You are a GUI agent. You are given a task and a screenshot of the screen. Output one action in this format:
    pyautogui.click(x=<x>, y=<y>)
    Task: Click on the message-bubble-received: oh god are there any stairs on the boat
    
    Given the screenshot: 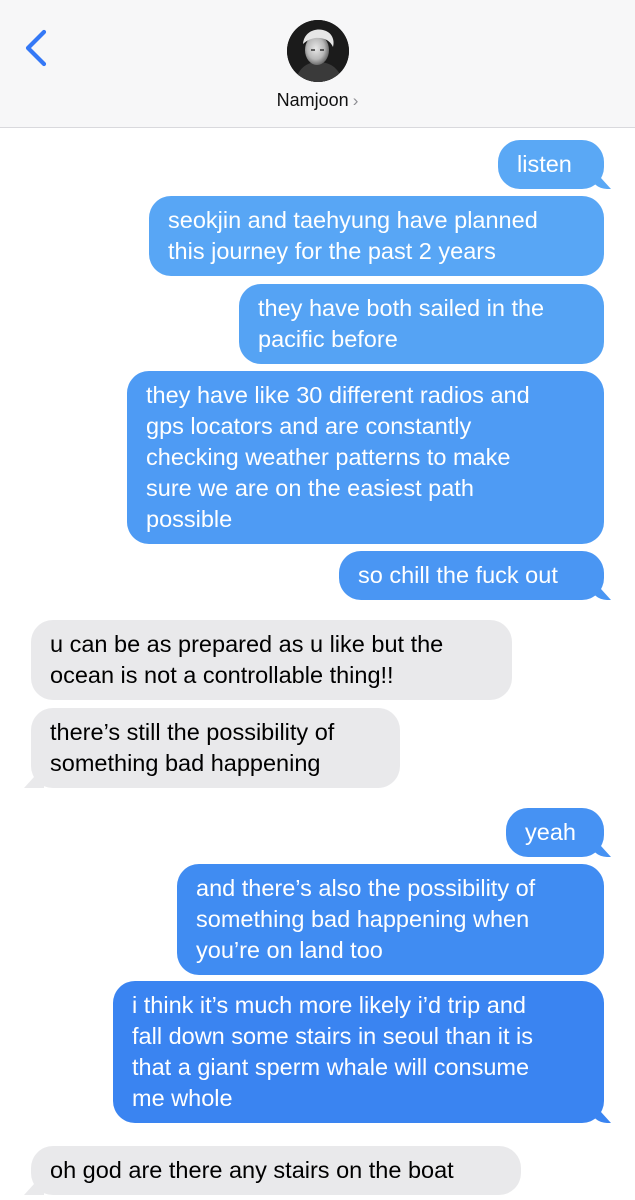 What is the action you would take?
    pyautogui.click(x=276, y=1170)
    